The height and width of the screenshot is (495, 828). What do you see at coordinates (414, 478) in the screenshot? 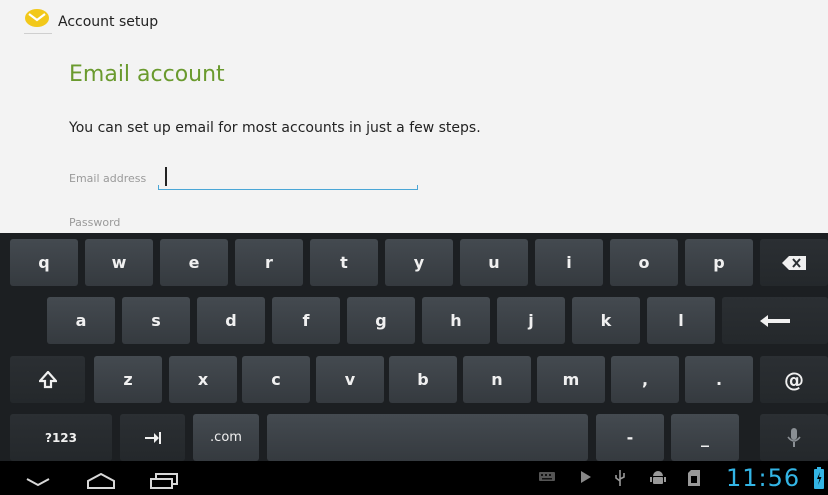
I see `system-bar: 11:56` at bounding box center [414, 478].